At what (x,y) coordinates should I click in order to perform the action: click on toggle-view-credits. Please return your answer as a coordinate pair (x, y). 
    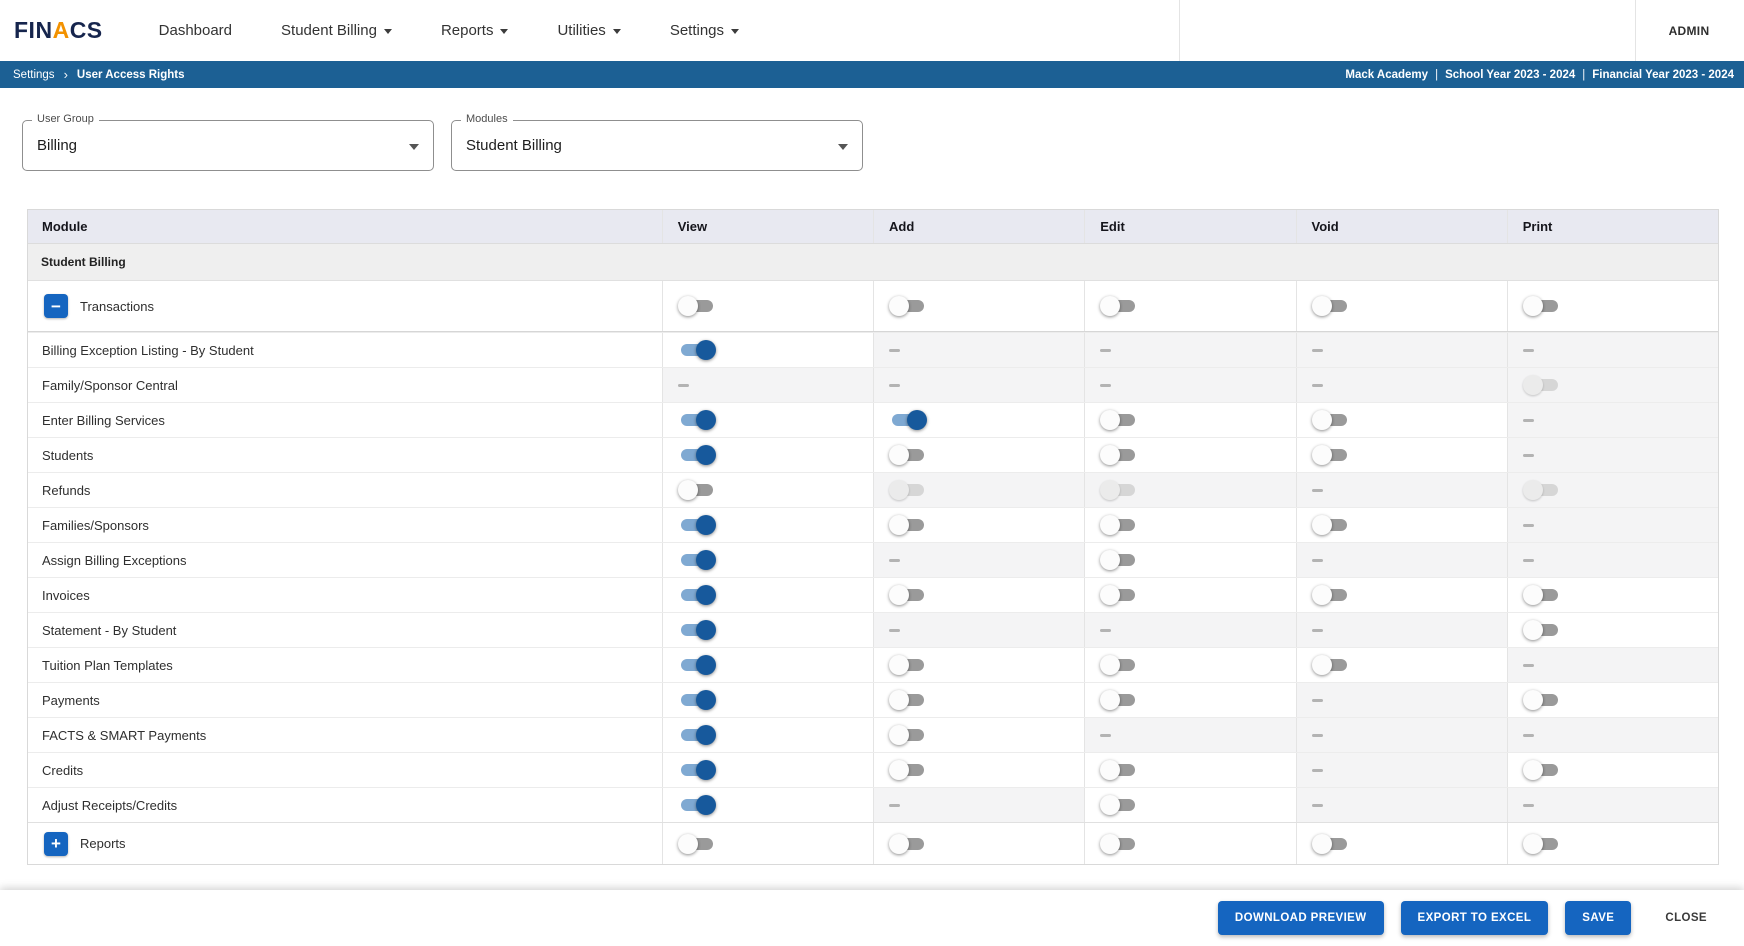
    Looking at the image, I should click on (697, 770).